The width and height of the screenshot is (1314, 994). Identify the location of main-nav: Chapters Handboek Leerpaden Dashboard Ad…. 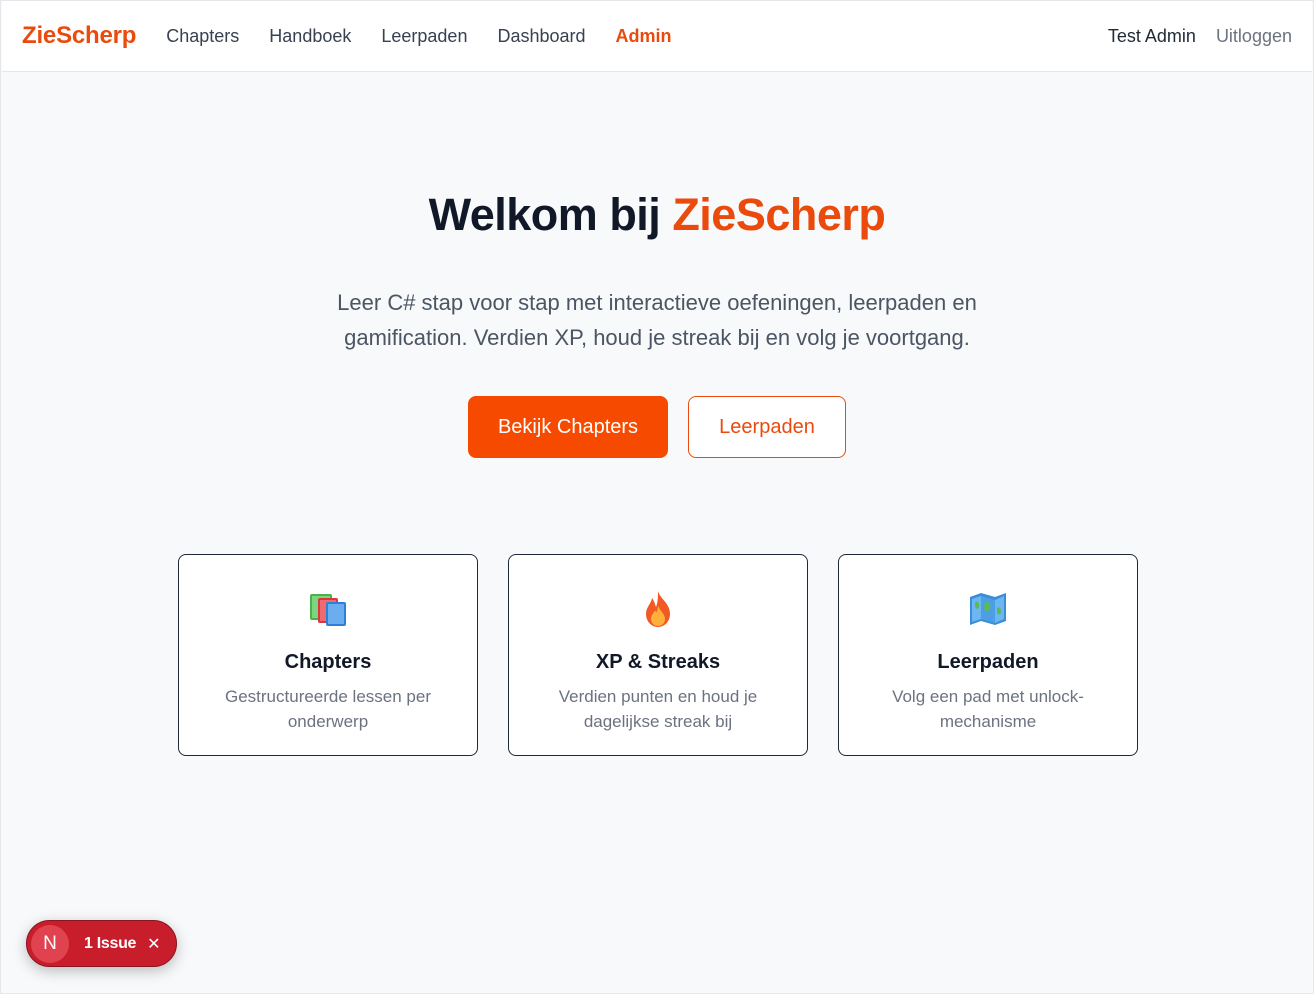
(418, 36).